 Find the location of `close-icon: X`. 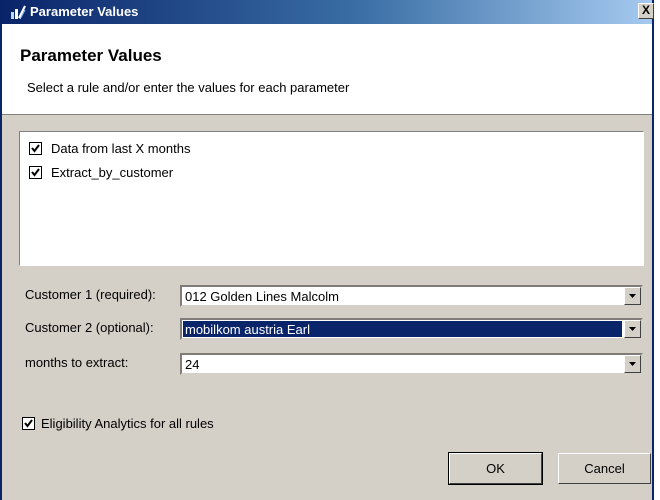

close-icon: X is located at coordinates (645, 10).